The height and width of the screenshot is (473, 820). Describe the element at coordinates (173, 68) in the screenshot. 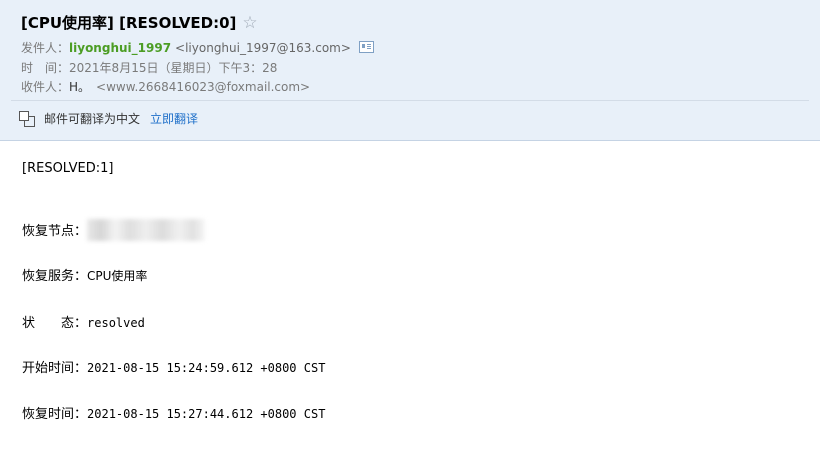

I see `time-value: 2021年8月15日（星期日）下午3：28` at that location.